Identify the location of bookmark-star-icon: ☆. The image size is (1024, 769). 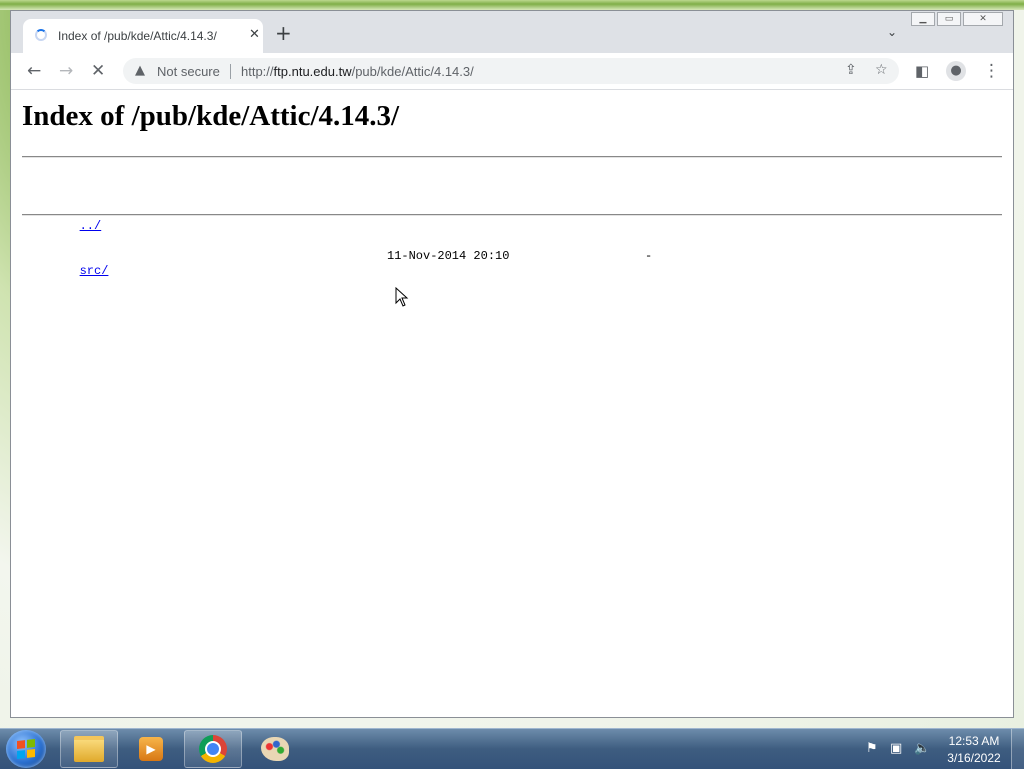
(881, 70).